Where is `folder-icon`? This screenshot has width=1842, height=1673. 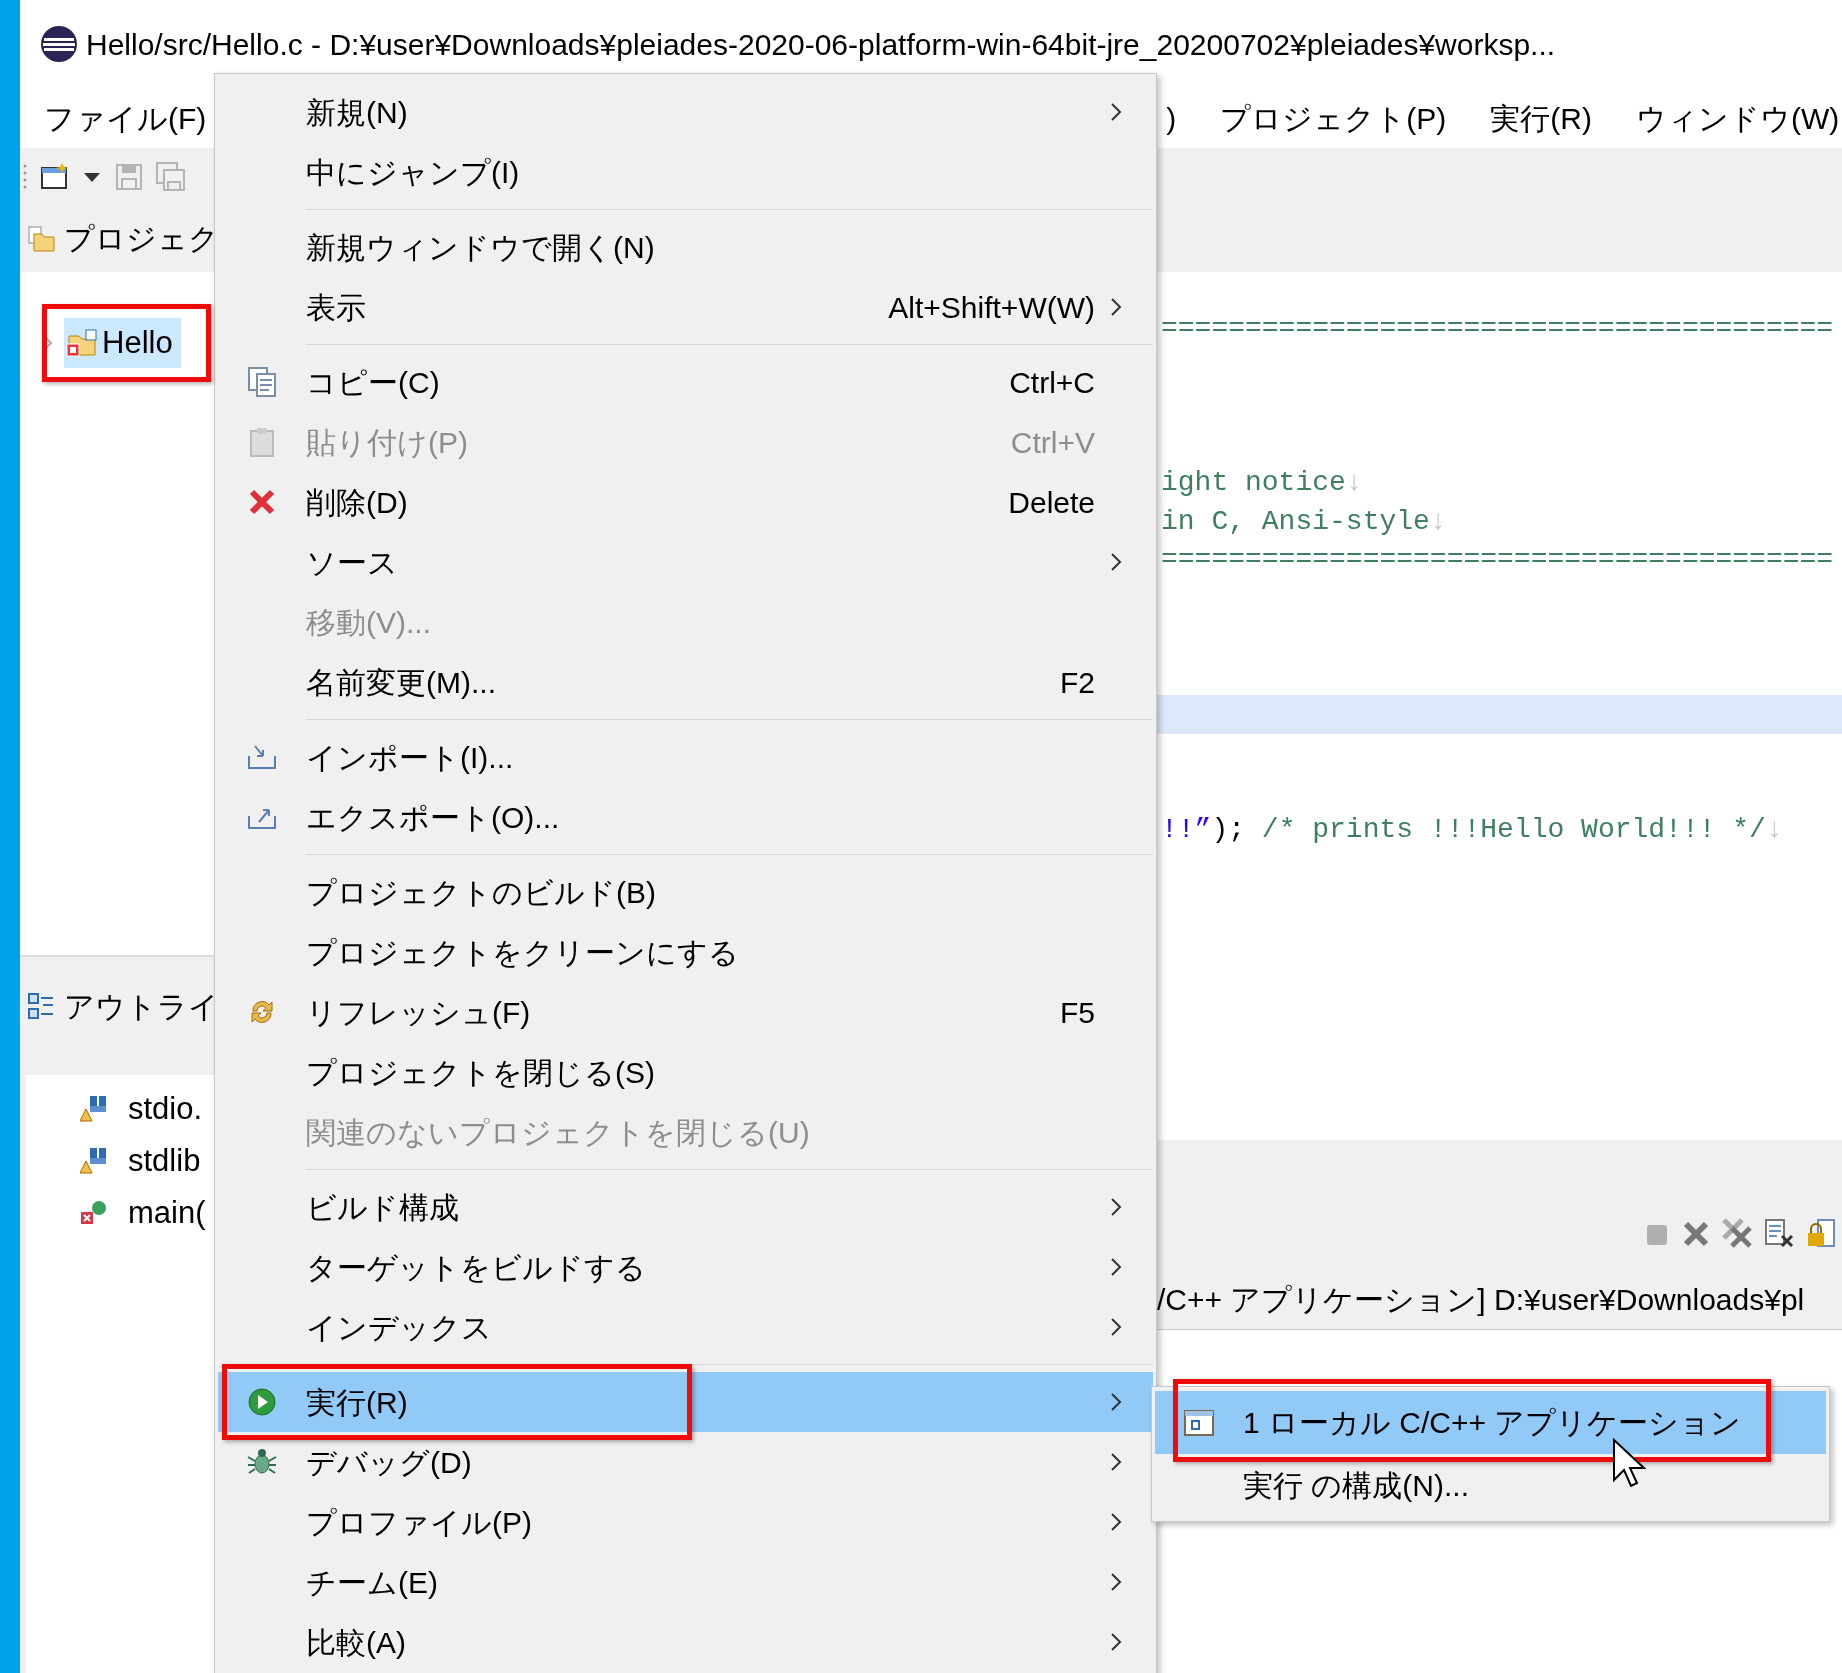 folder-icon is located at coordinates (42, 238).